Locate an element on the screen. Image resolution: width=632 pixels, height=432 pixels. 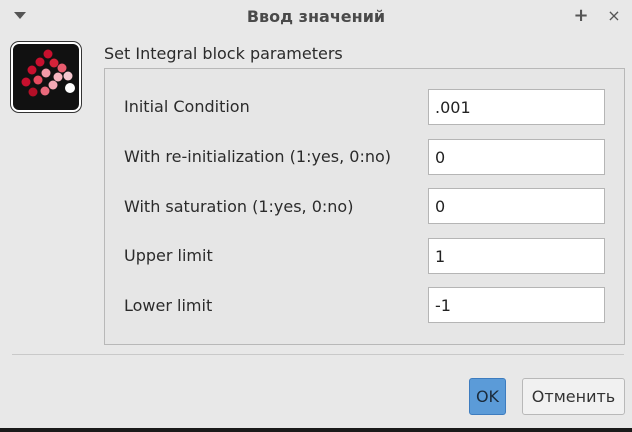
maximize-icon: + is located at coordinates (581, 16).